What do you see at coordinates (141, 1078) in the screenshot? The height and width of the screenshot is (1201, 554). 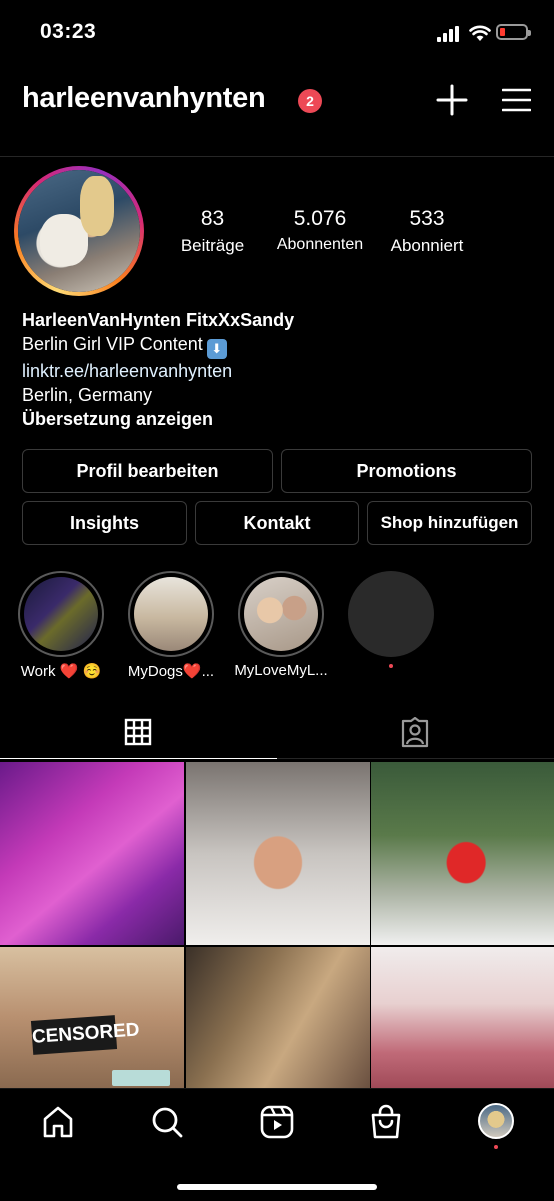 I see `watermark-logo` at bounding box center [141, 1078].